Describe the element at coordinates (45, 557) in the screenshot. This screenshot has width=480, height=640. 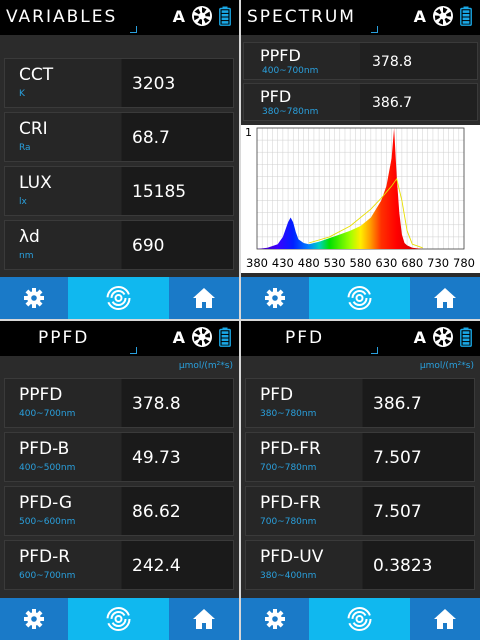
I see `row-label: PFD-R` at that location.